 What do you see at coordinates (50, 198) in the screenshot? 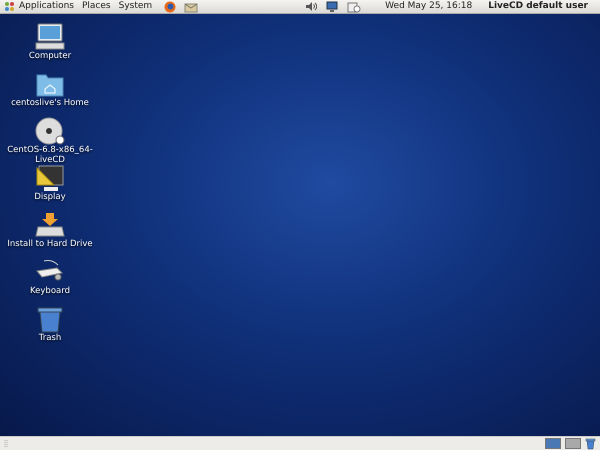
I see `icon-label: Display` at bounding box center [50, 198].